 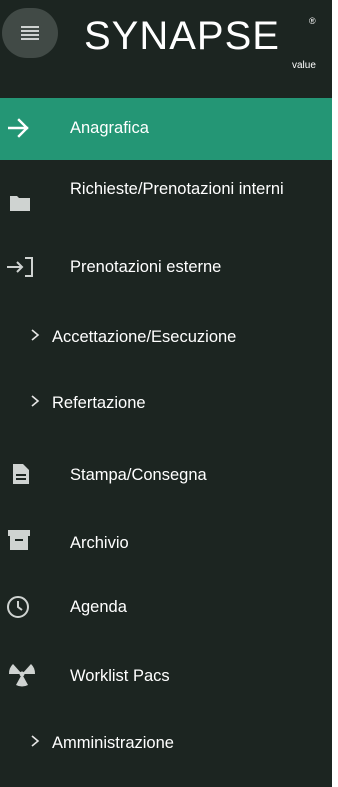 I want to click on menu-item-label: Agenda, so click(x=98, y=607).